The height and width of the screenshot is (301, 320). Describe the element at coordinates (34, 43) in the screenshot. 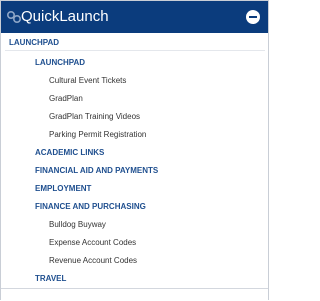

I see `launchpad-root-heading: LAUNCHPAD` at that location.